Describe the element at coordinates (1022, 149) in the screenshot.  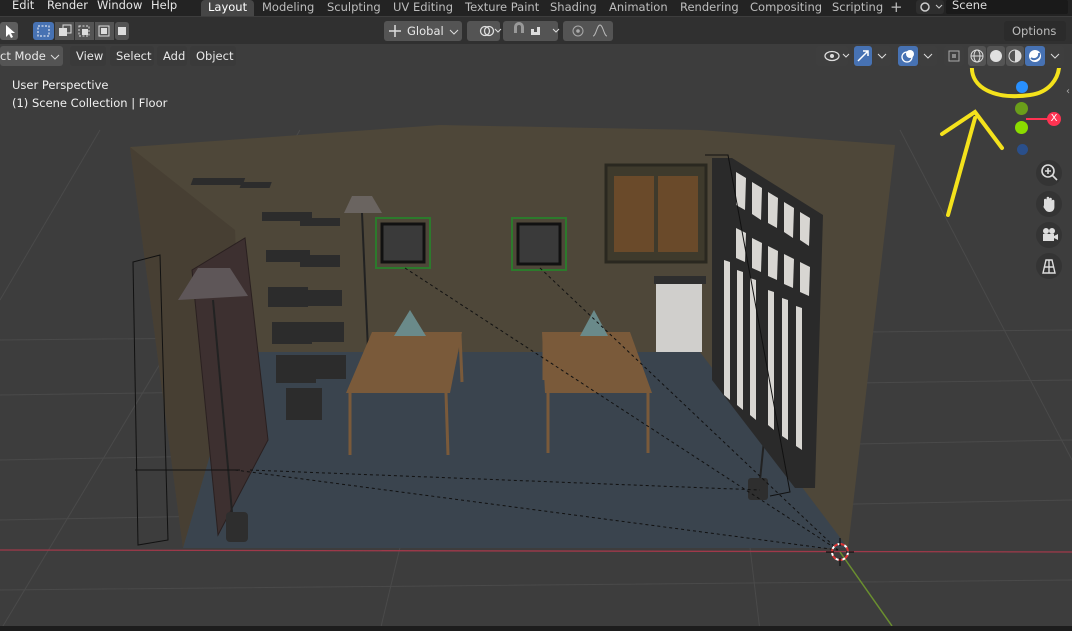
I see `gizmo-neg-z-axis` at that location.